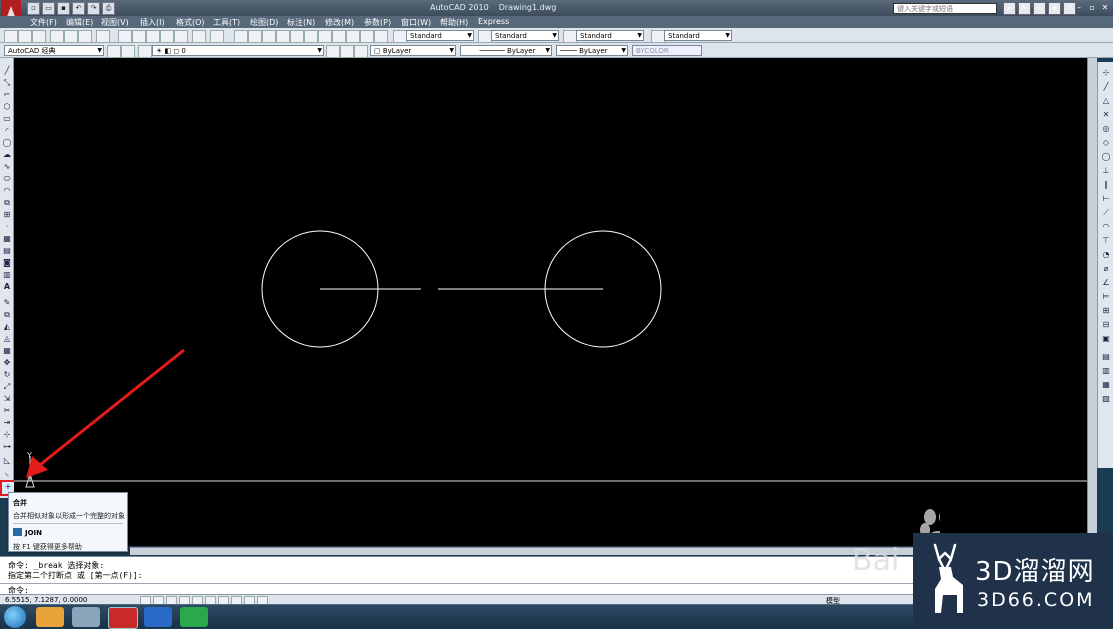 Image resolution: width=1113 pixels, height=629 pixels. Describe the element at coordinates (269, 36) in the screenshot. I see `zoom-window-icon` at that location.